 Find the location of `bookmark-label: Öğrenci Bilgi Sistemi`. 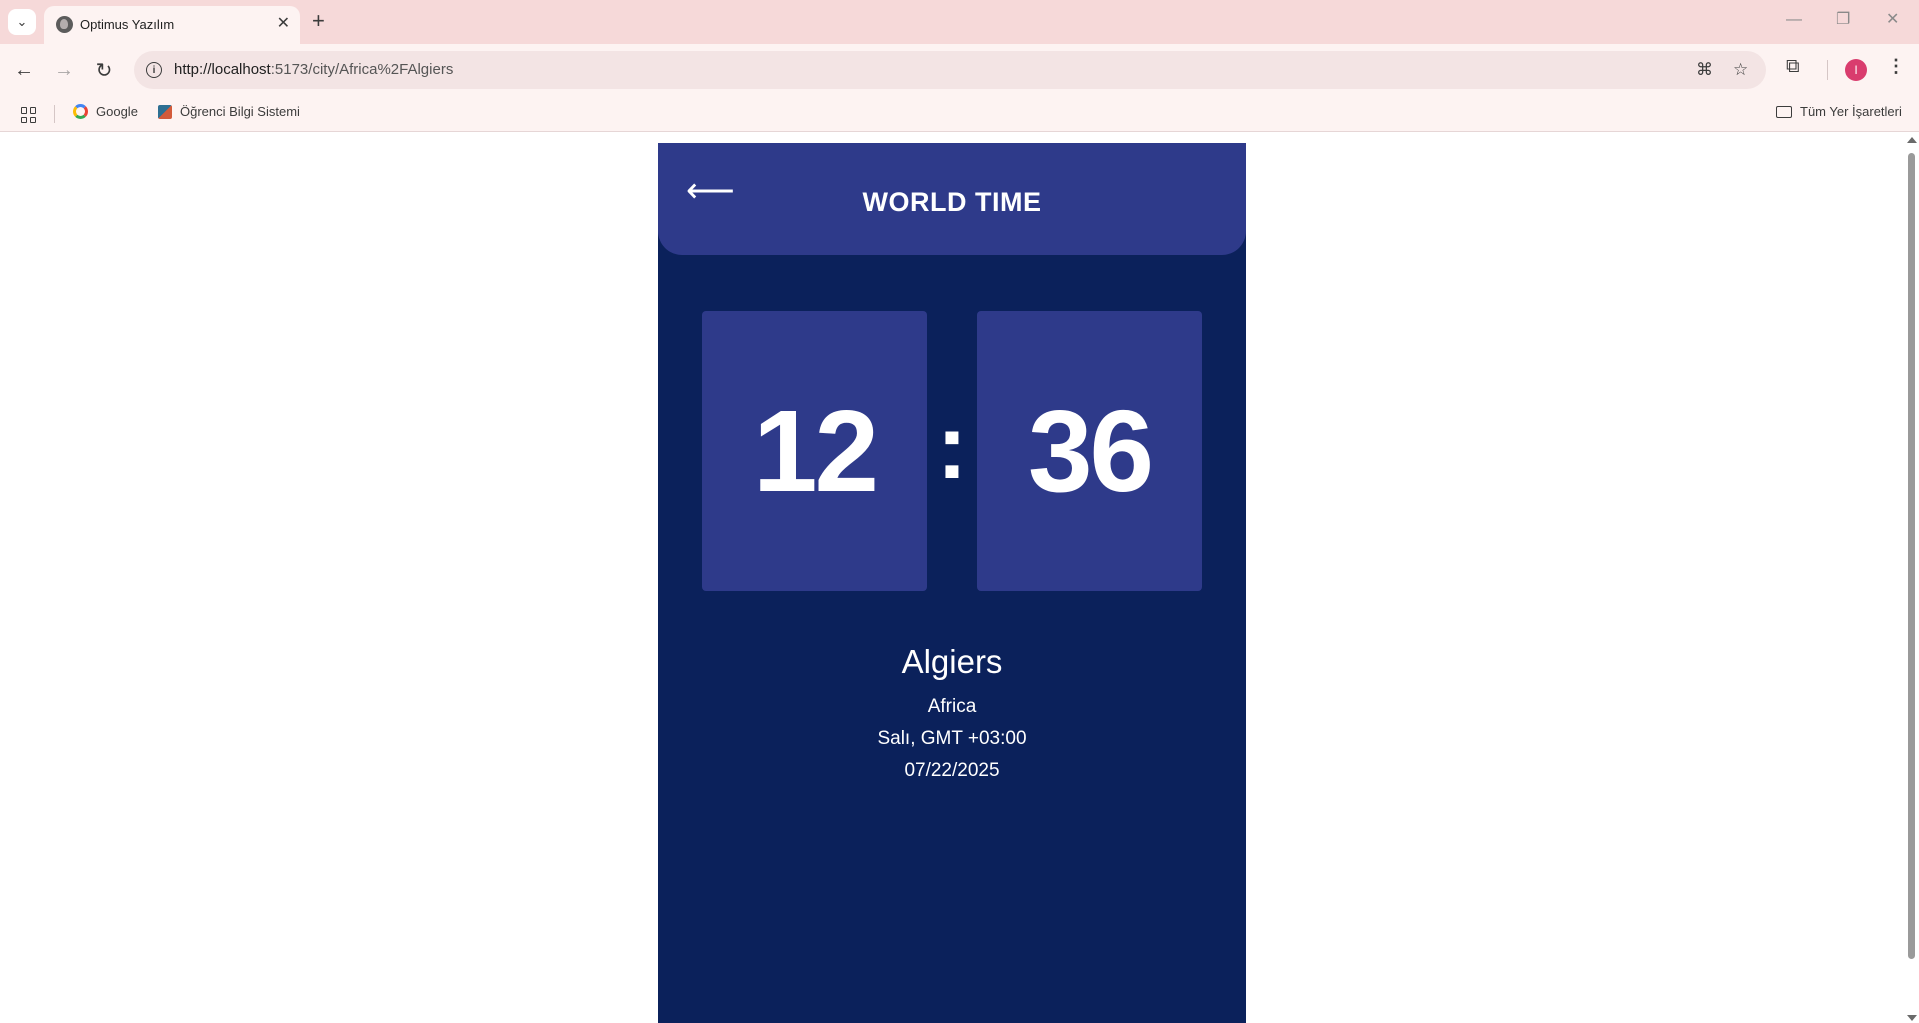

bookmark-label: Öğrenci Bilgi Sistemi is located at coordinates (240, 111).